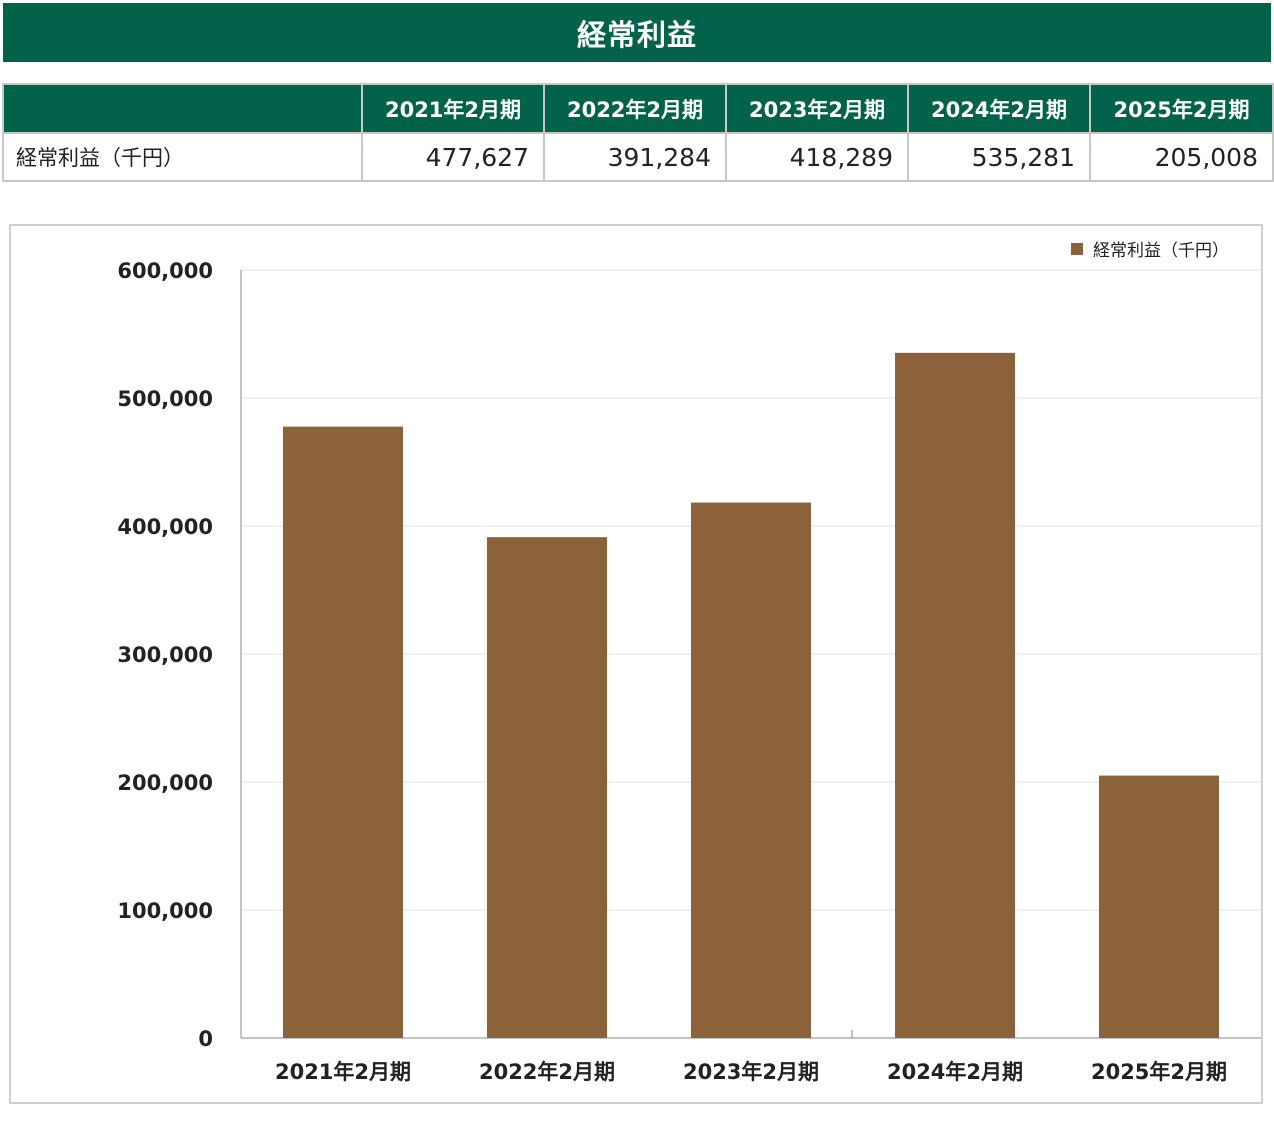 The height and width of the screenshot is (1142, 1274). What do you see at coordinates (182, 157) in the screenshot?
I see `table-row-label: 経常利益（千円）` at bounding box center [182, 157].